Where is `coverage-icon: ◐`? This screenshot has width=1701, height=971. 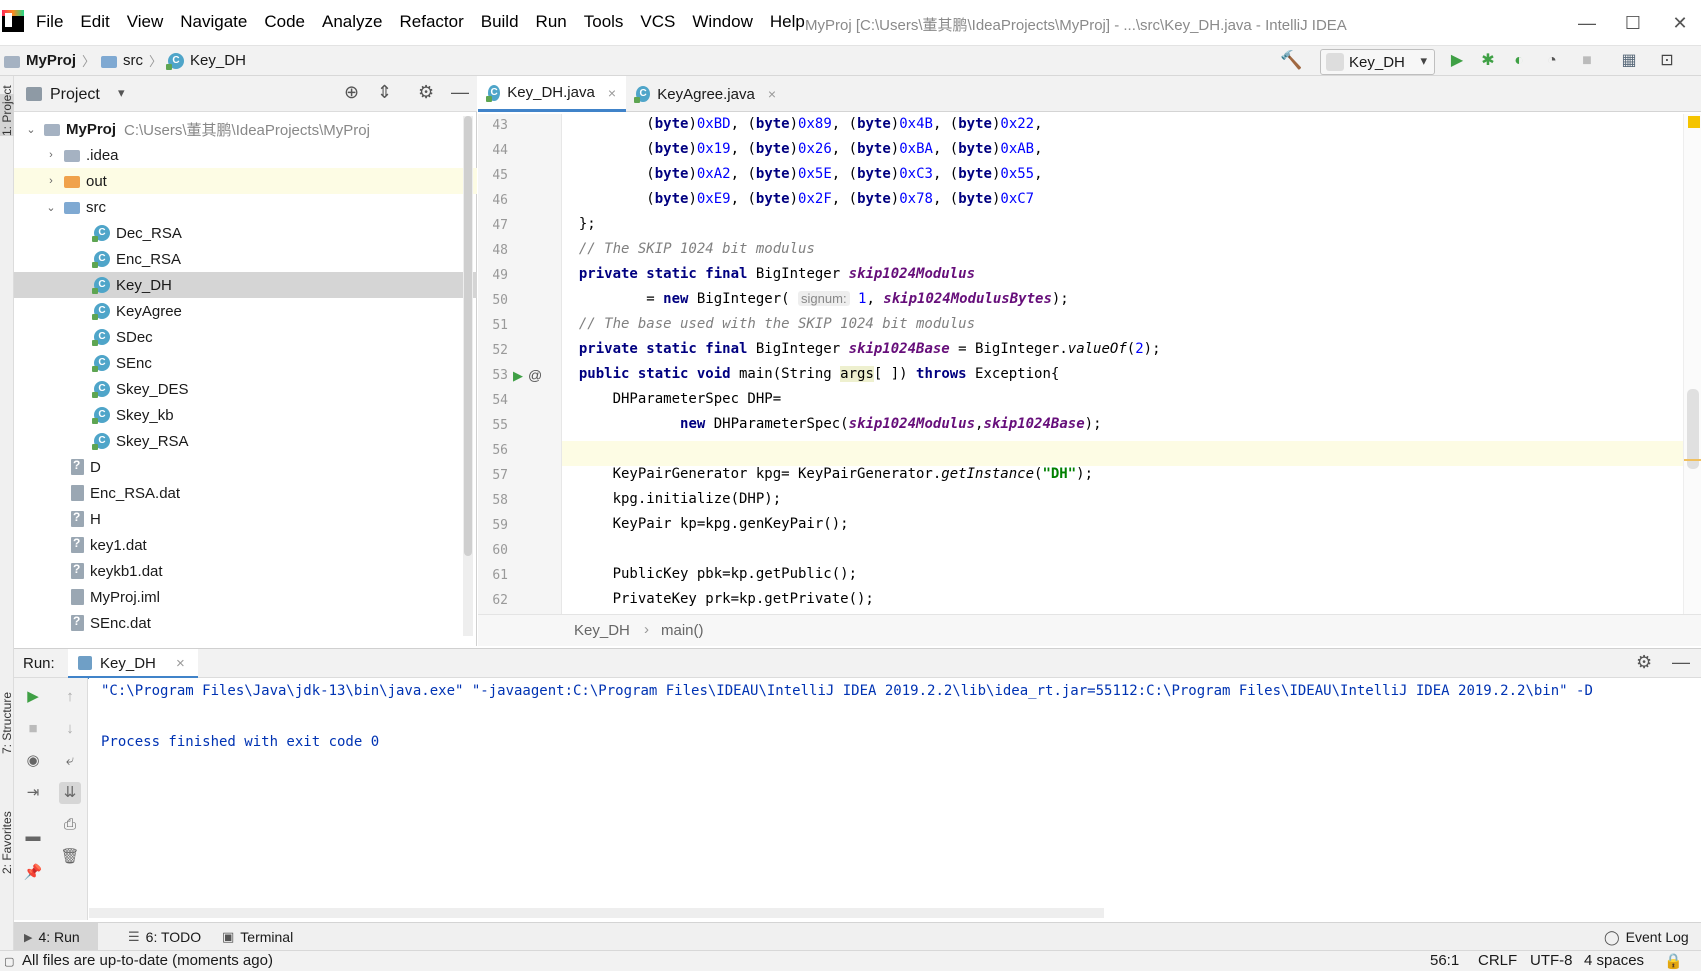
coverage-icon: ◐ is located at coordinates (1519, 61).